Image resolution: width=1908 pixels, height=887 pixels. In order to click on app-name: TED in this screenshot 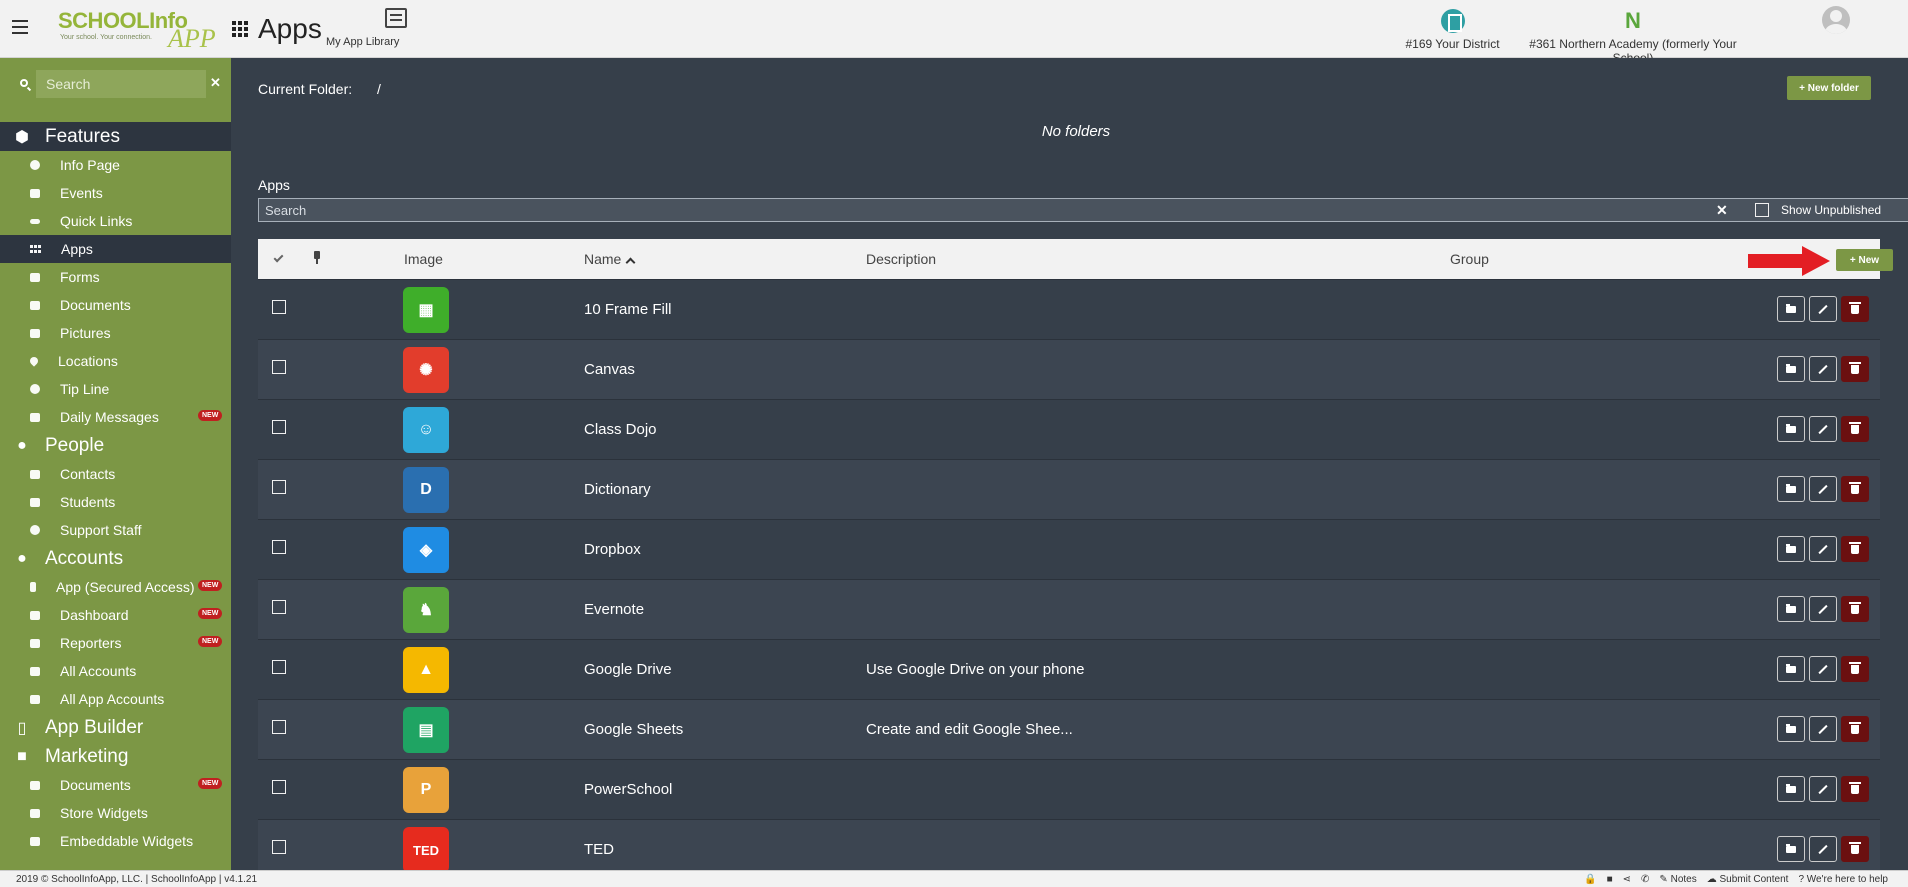, I will do `click(599, 849)`.